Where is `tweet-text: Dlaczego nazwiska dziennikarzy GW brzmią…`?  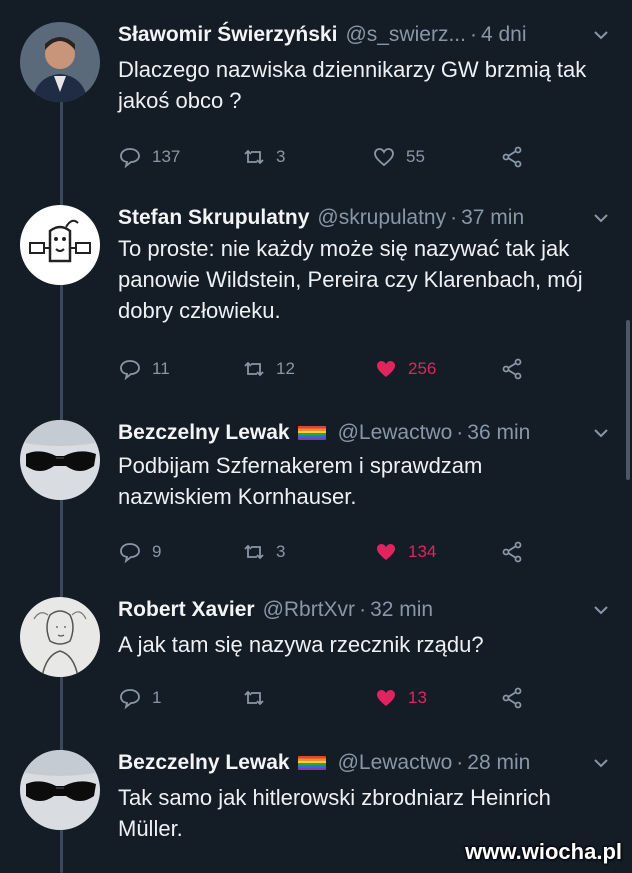 tweet-text: Dlaczego nazwiska dziennikarzy GW brzmią… is located at coordinates (352, 85).